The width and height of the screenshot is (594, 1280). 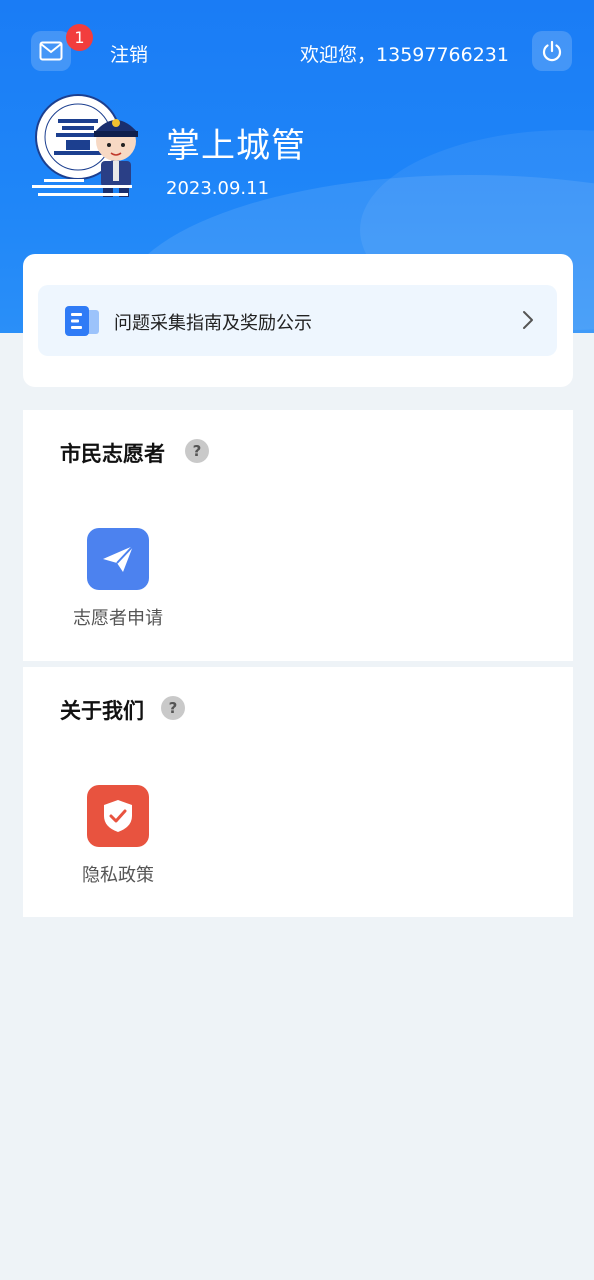 What do you see at coordinates (528, 320) in the screenshot?
I see `chevron-right-icon` at bounding box center [528, 320].